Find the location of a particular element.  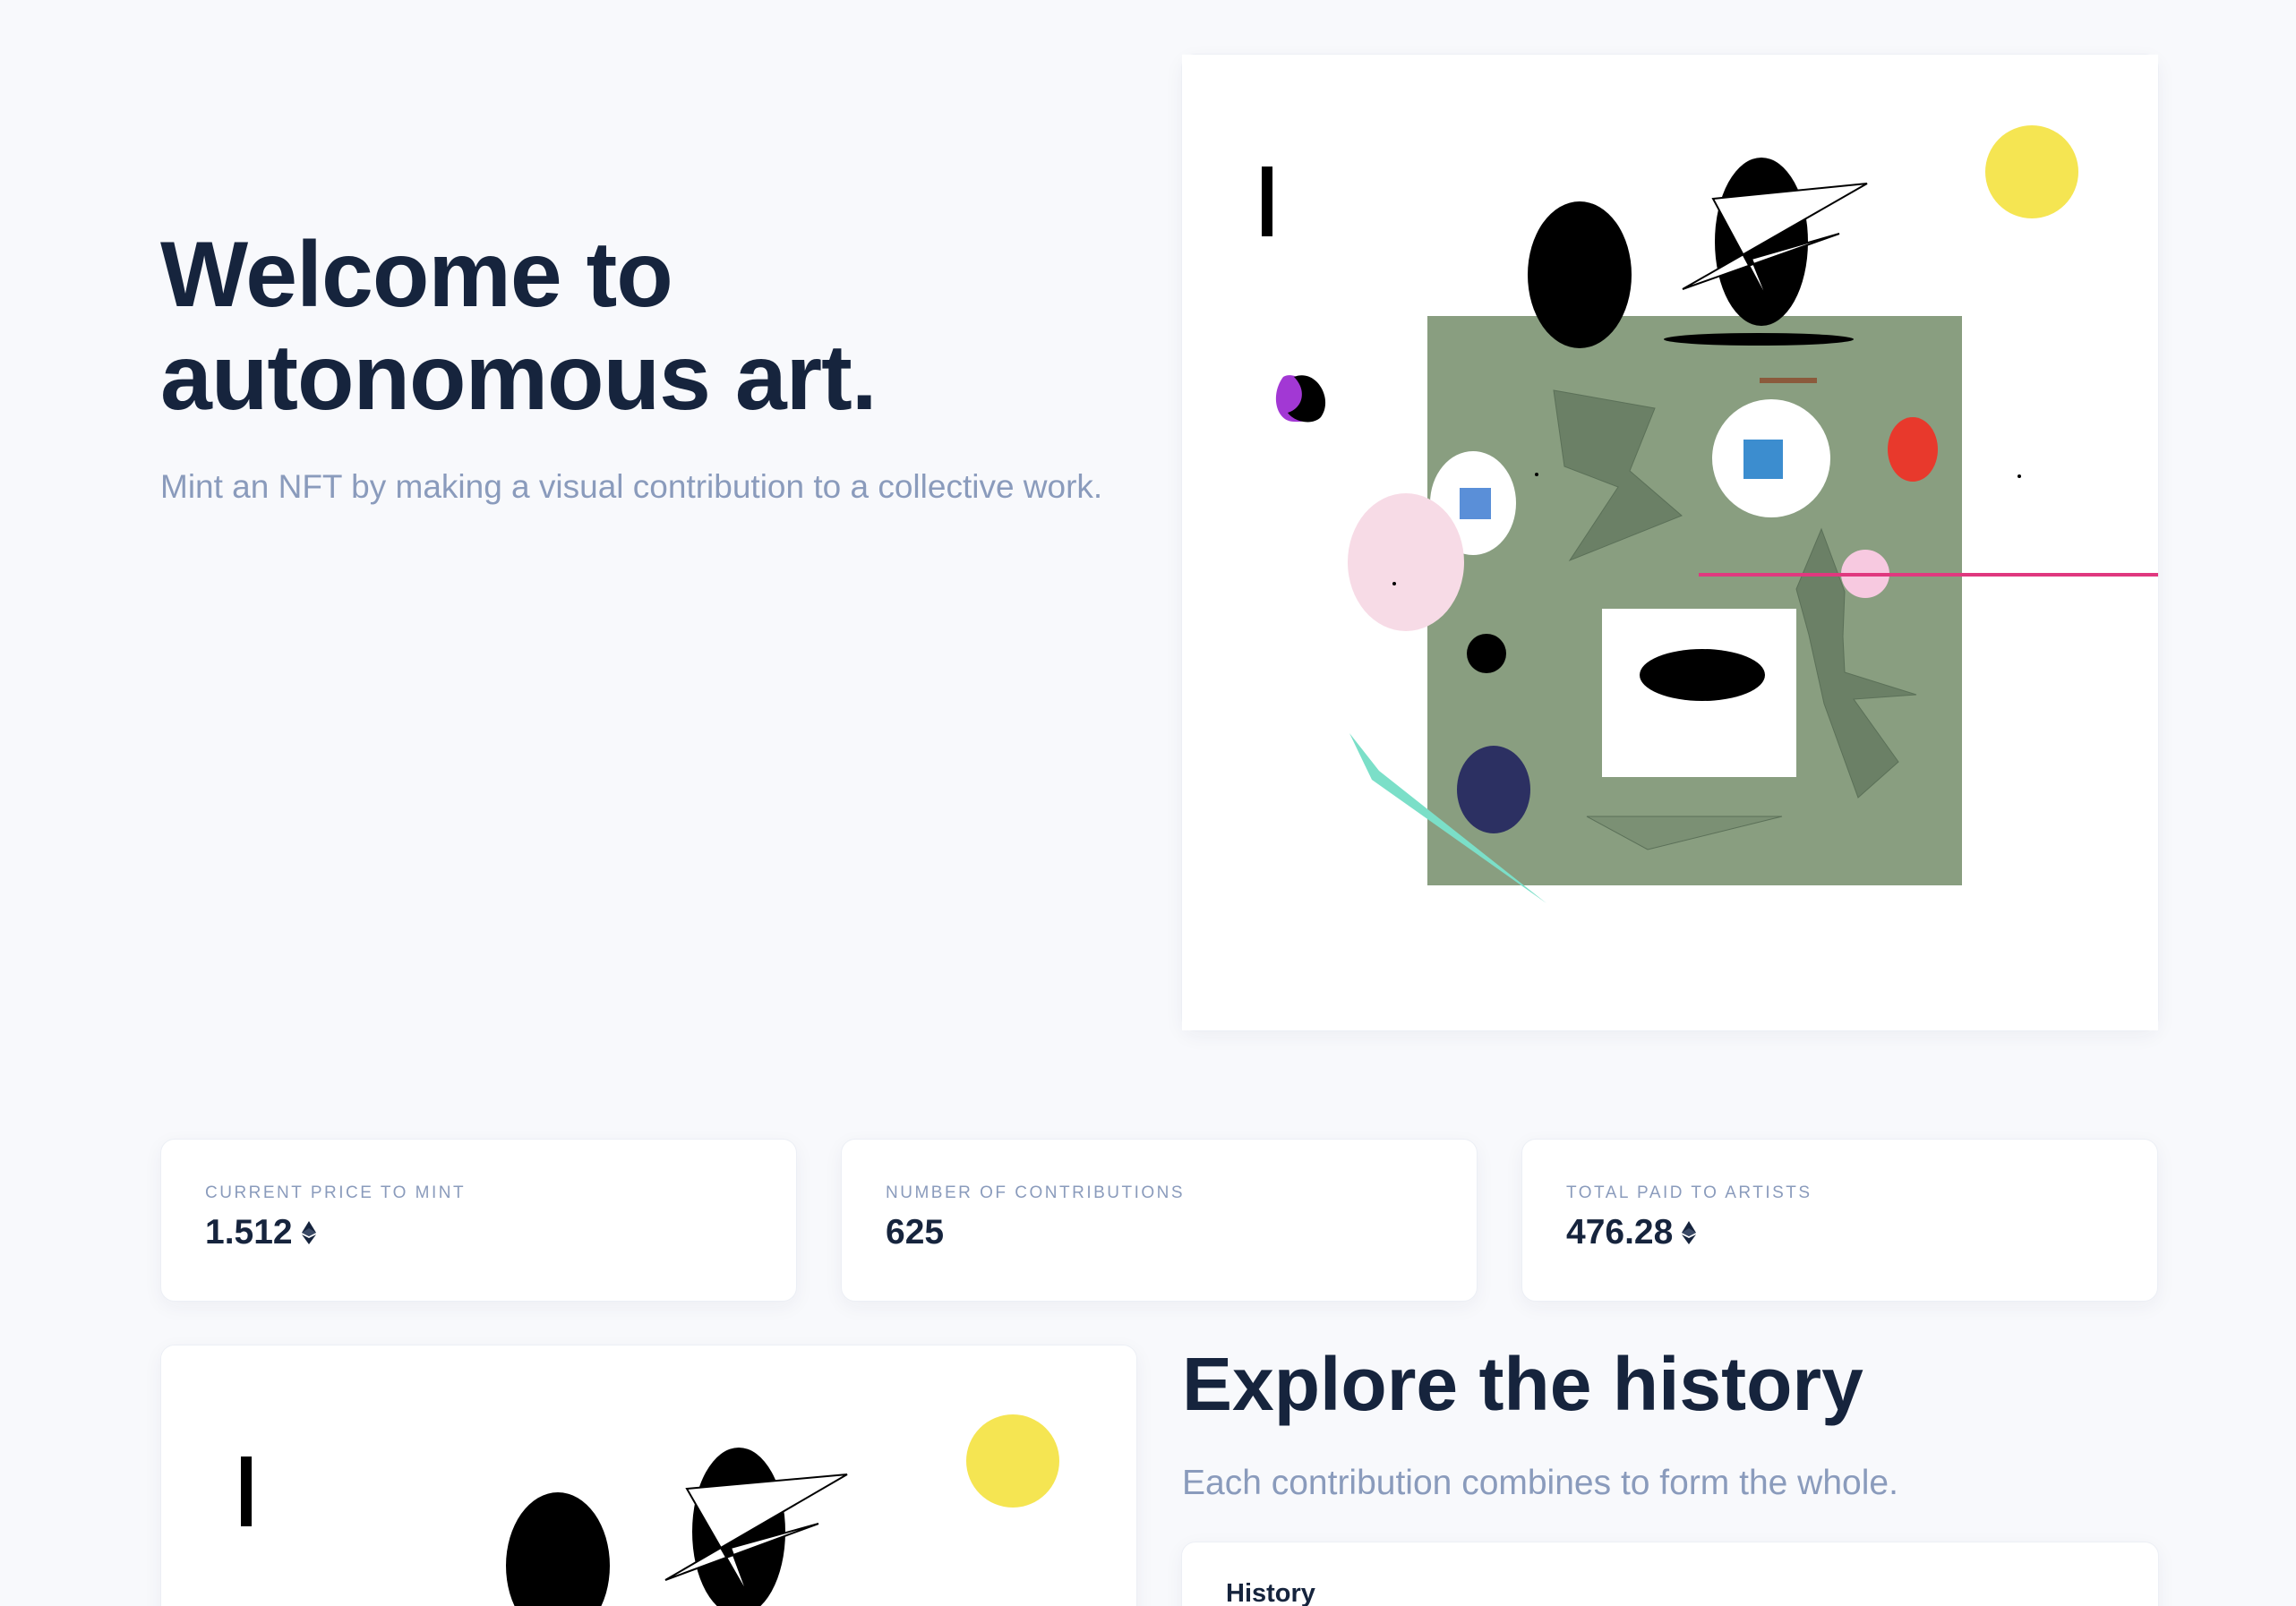

total-paid-value: 476.28 is located at coordinates (1620, 1232).